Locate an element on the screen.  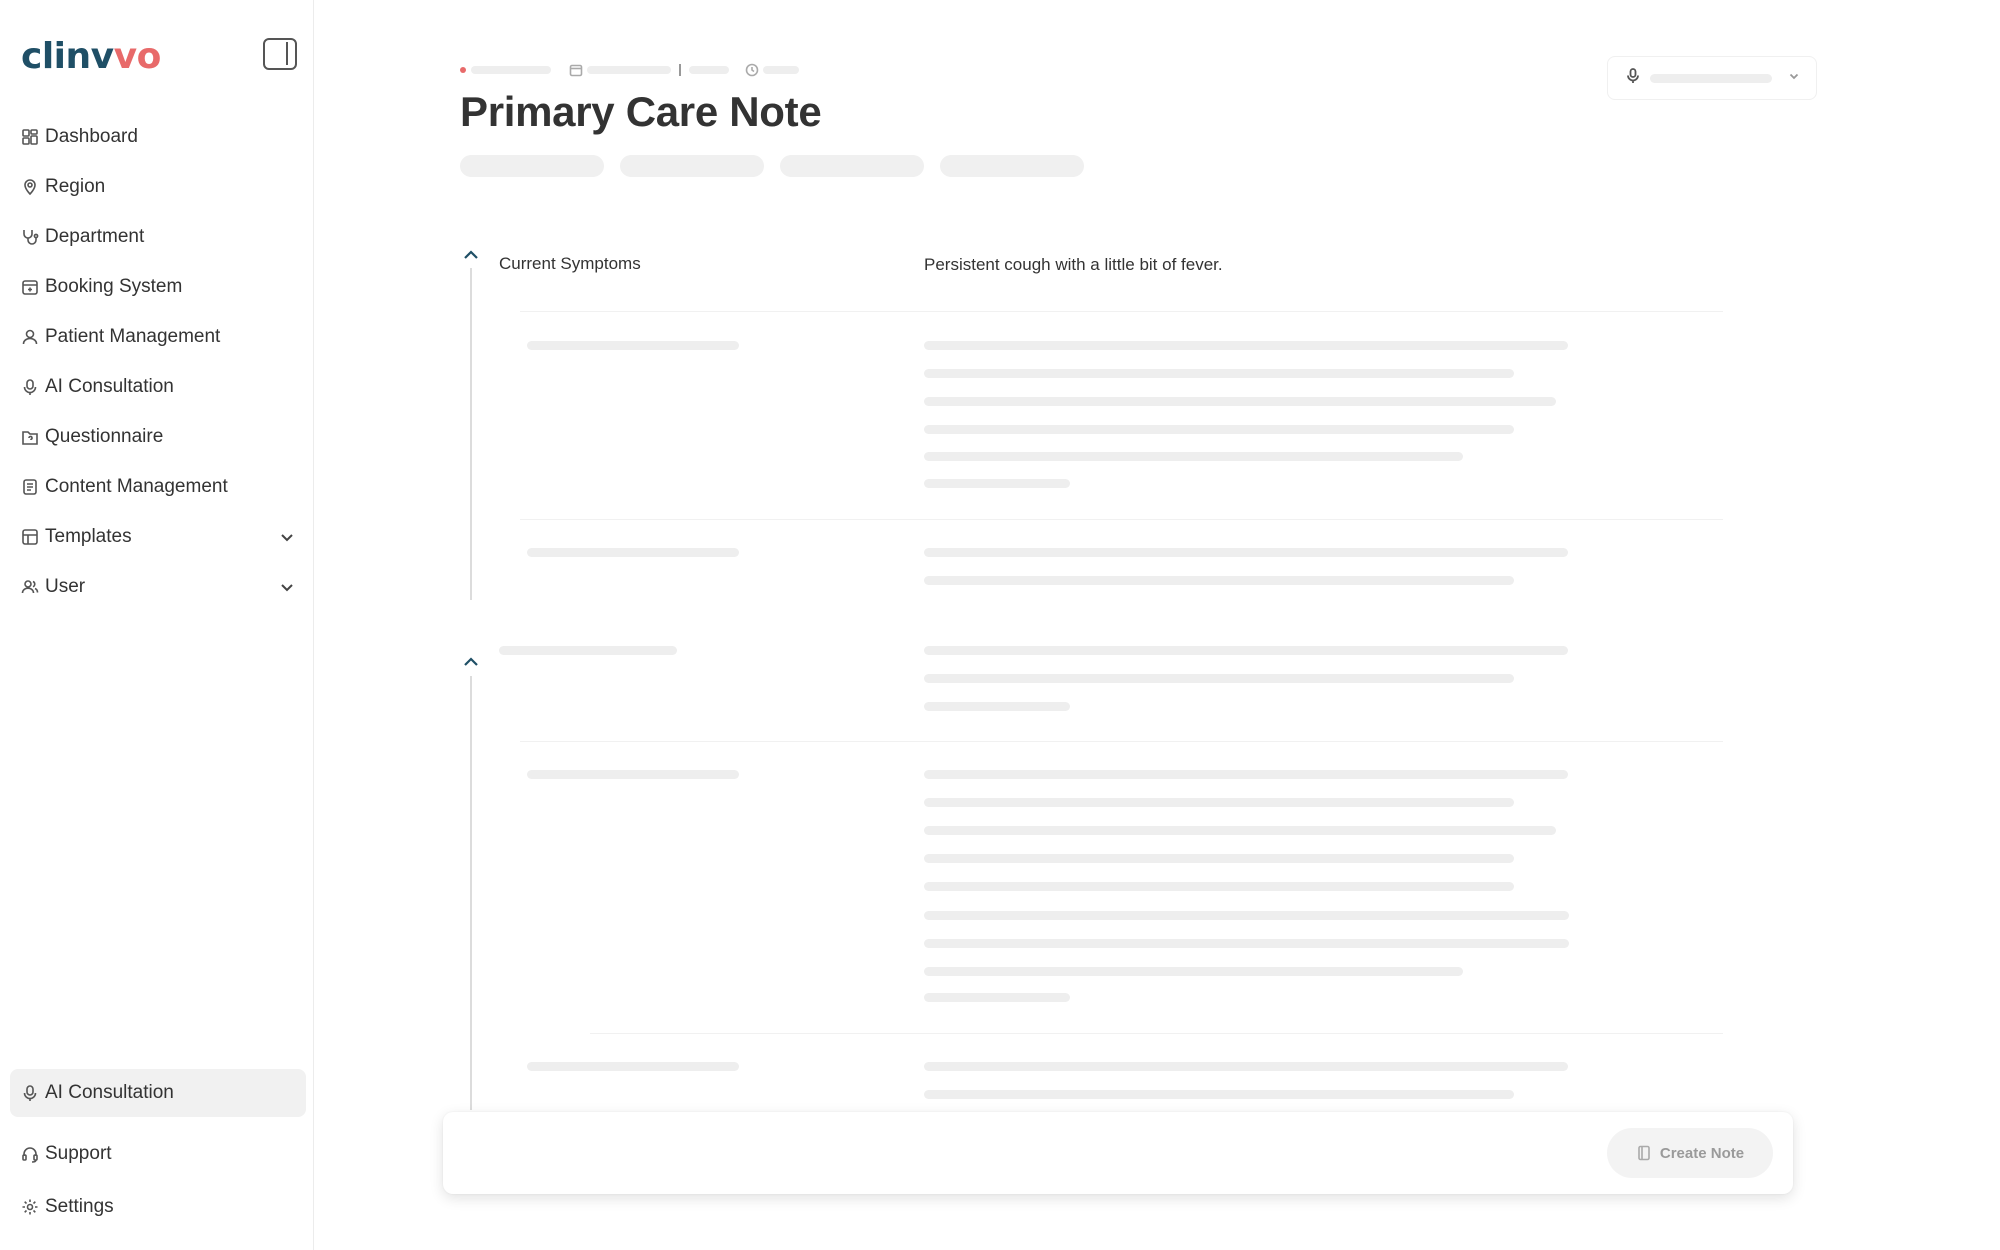
footer-action-bar: Create Note is located at coordinates (1118, 1153).